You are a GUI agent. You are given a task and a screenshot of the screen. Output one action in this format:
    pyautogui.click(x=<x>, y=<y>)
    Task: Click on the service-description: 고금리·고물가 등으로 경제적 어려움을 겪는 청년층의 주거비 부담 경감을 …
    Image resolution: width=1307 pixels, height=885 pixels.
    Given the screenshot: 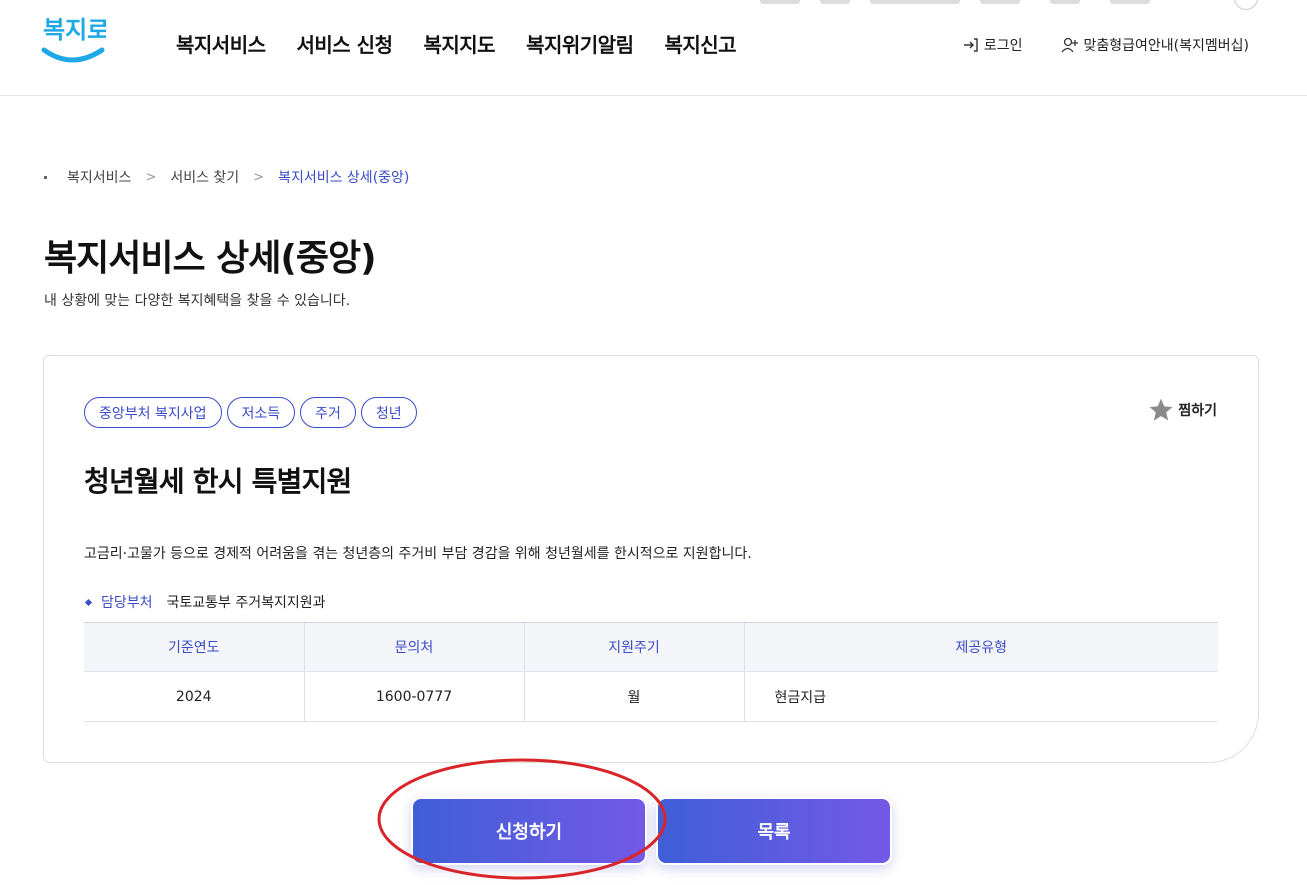 What is the action you would take?
    pyautogui.click(x=418, y=554)
    